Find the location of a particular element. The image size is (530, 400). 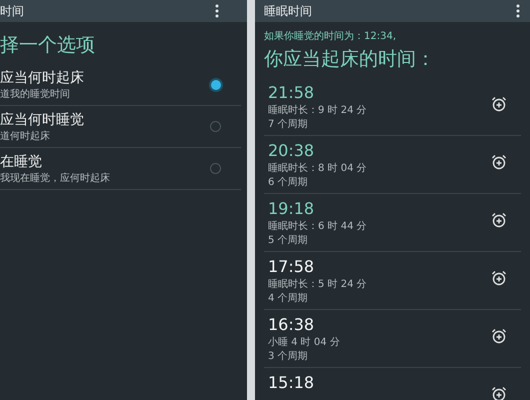

cycle-count: 5 个周期 is located at coordinates (288, 241).